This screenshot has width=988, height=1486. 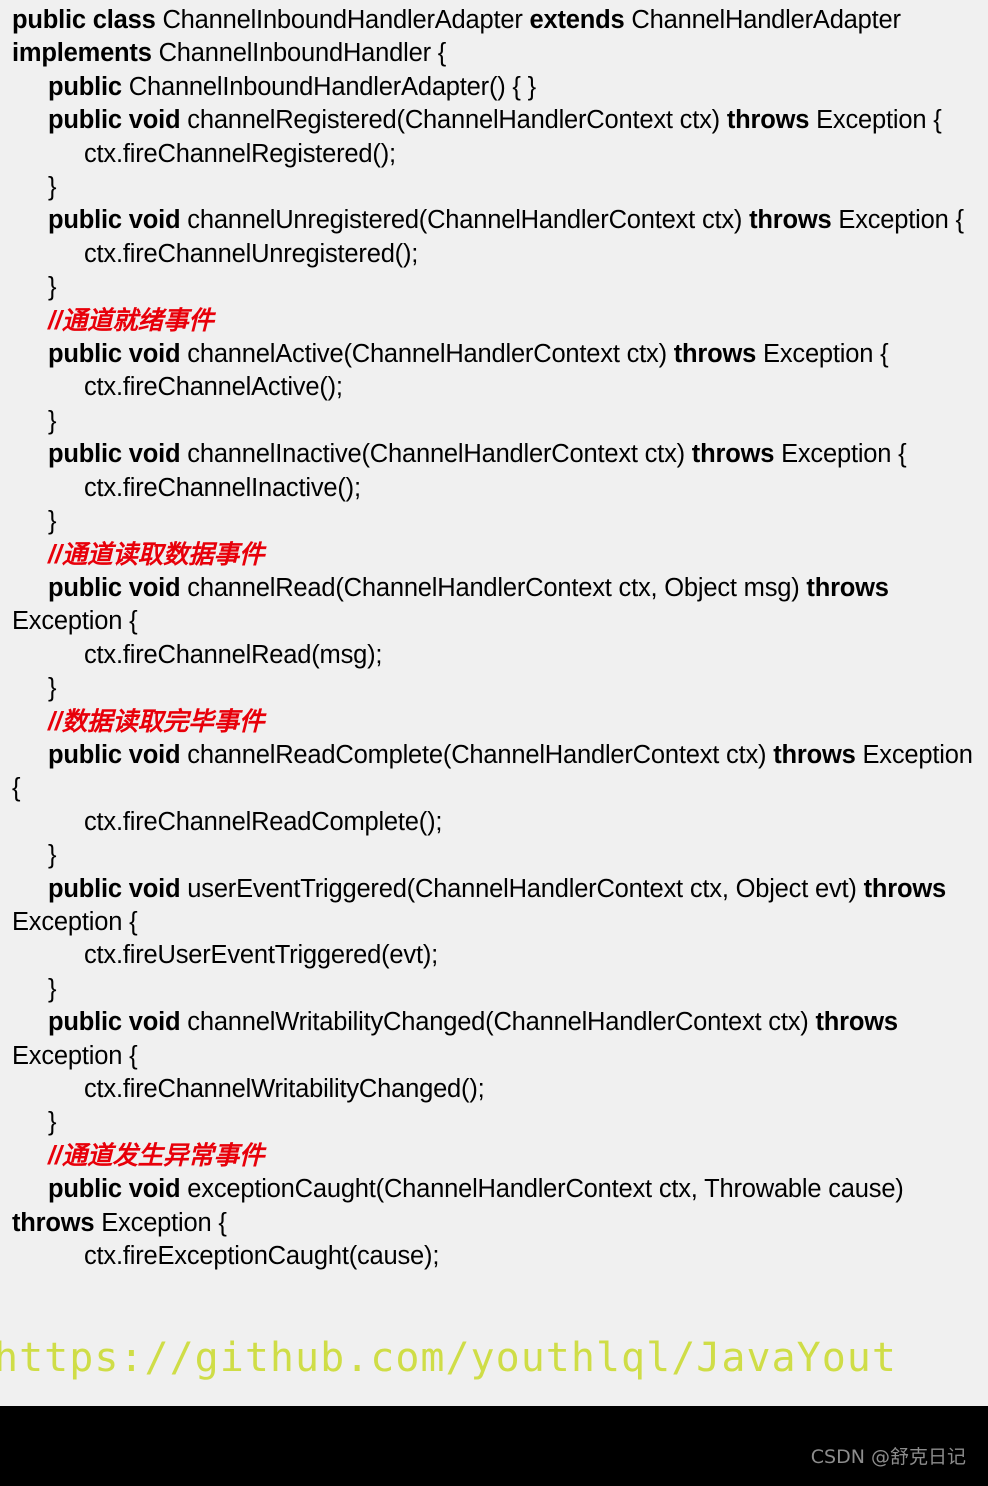 I want to click on code-line: ctx.fireChannelUnregistered();, so click(x=496, y=254).